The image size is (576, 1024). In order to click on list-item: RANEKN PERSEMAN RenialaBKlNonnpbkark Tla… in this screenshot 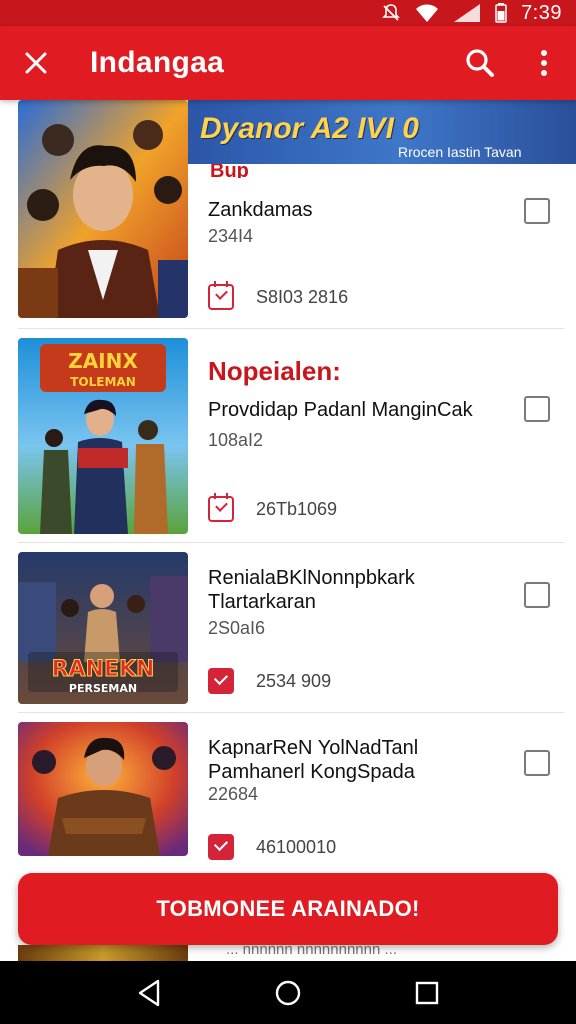, I will do `click(291, 633)`.